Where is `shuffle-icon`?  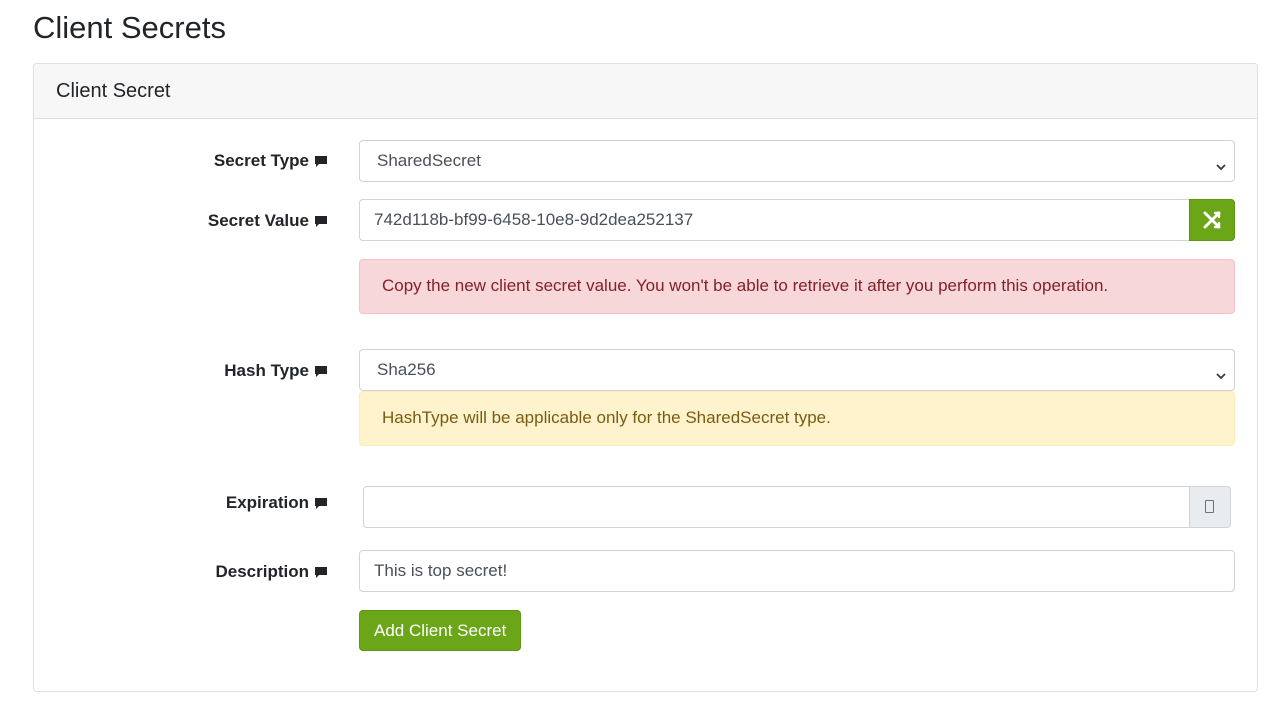 shuffle-icon is located at coordinates (1212, 220).